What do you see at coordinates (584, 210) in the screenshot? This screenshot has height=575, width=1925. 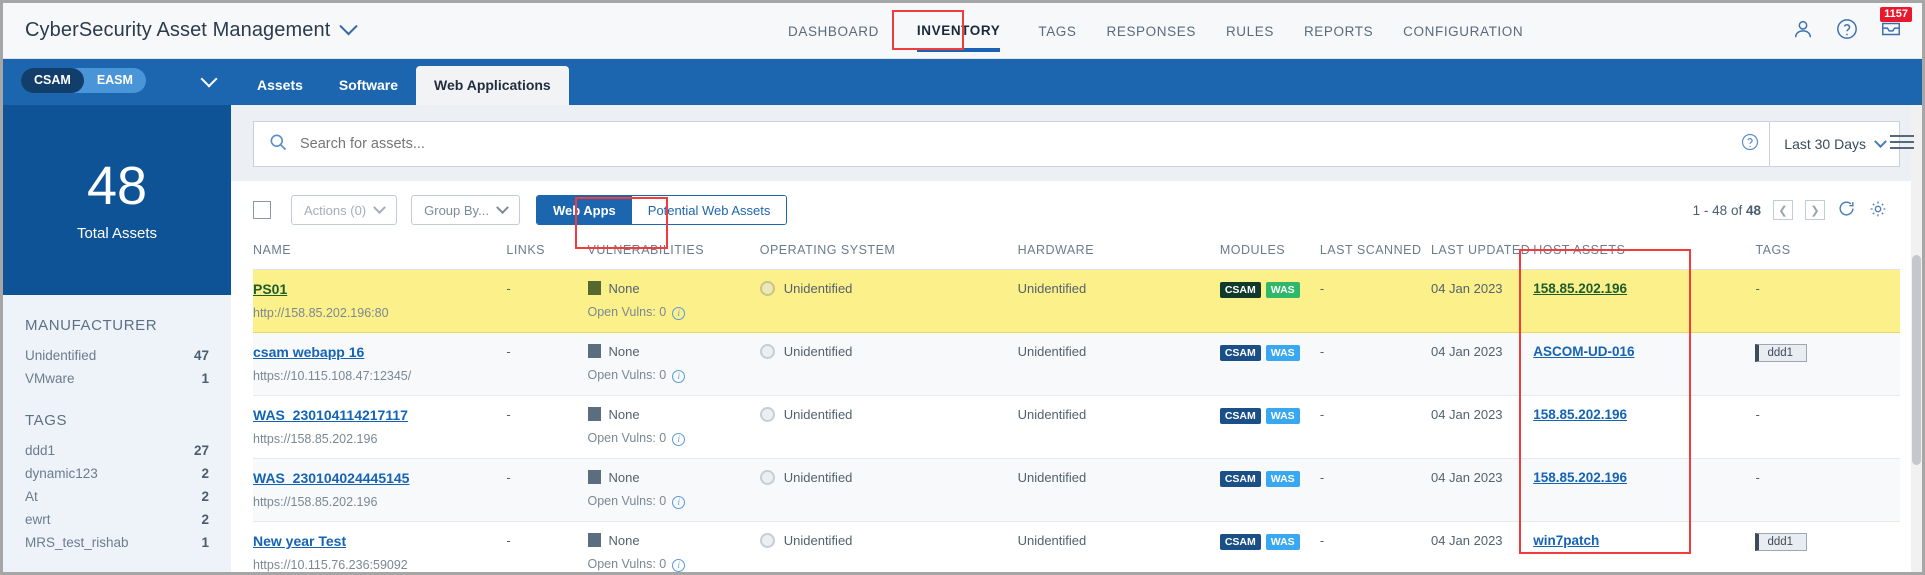 I see `web-apps-toggle: Web Apps` at bounding box center [584, 210].